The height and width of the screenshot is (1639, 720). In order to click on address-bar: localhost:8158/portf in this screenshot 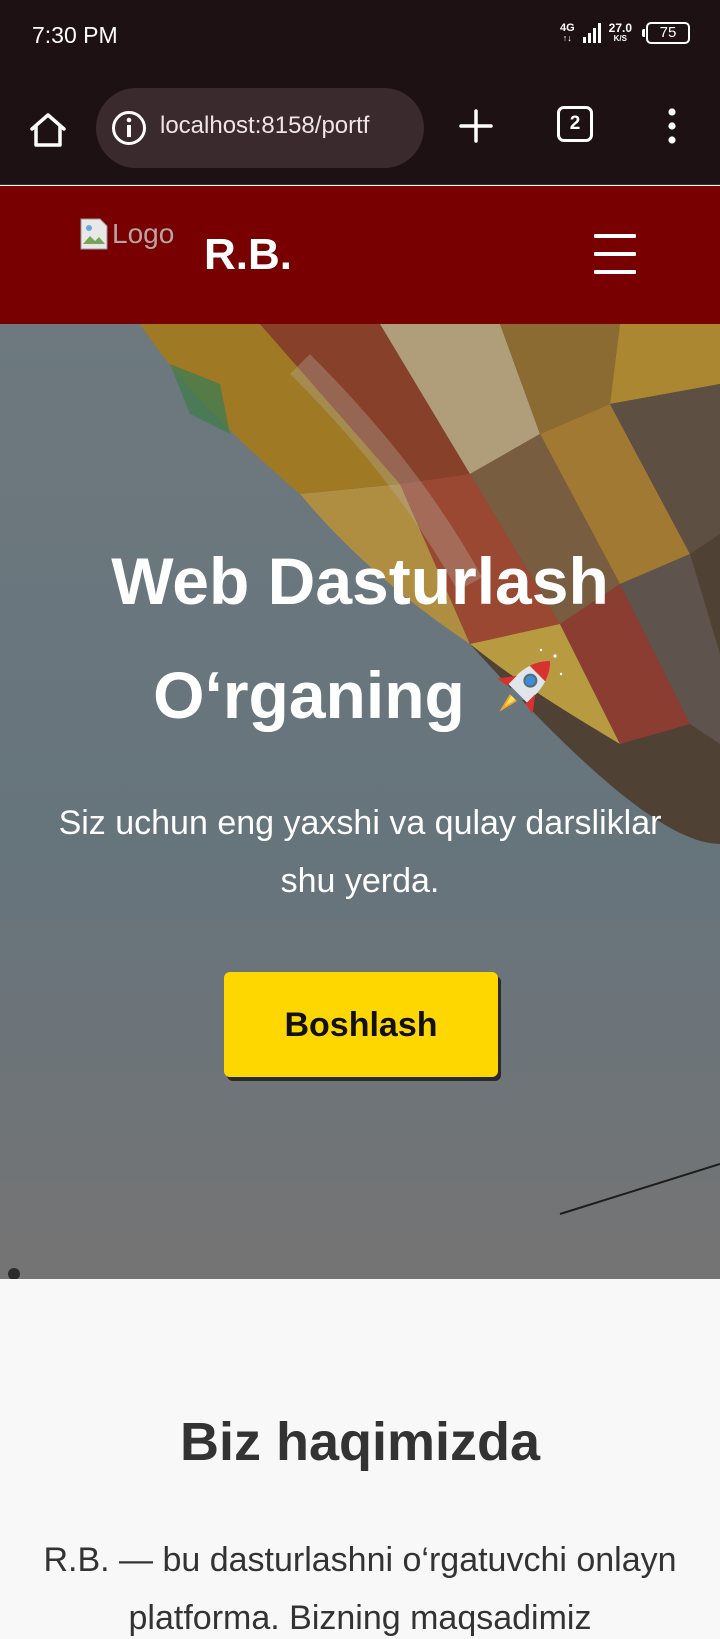, I will do `click(260, 128)`.